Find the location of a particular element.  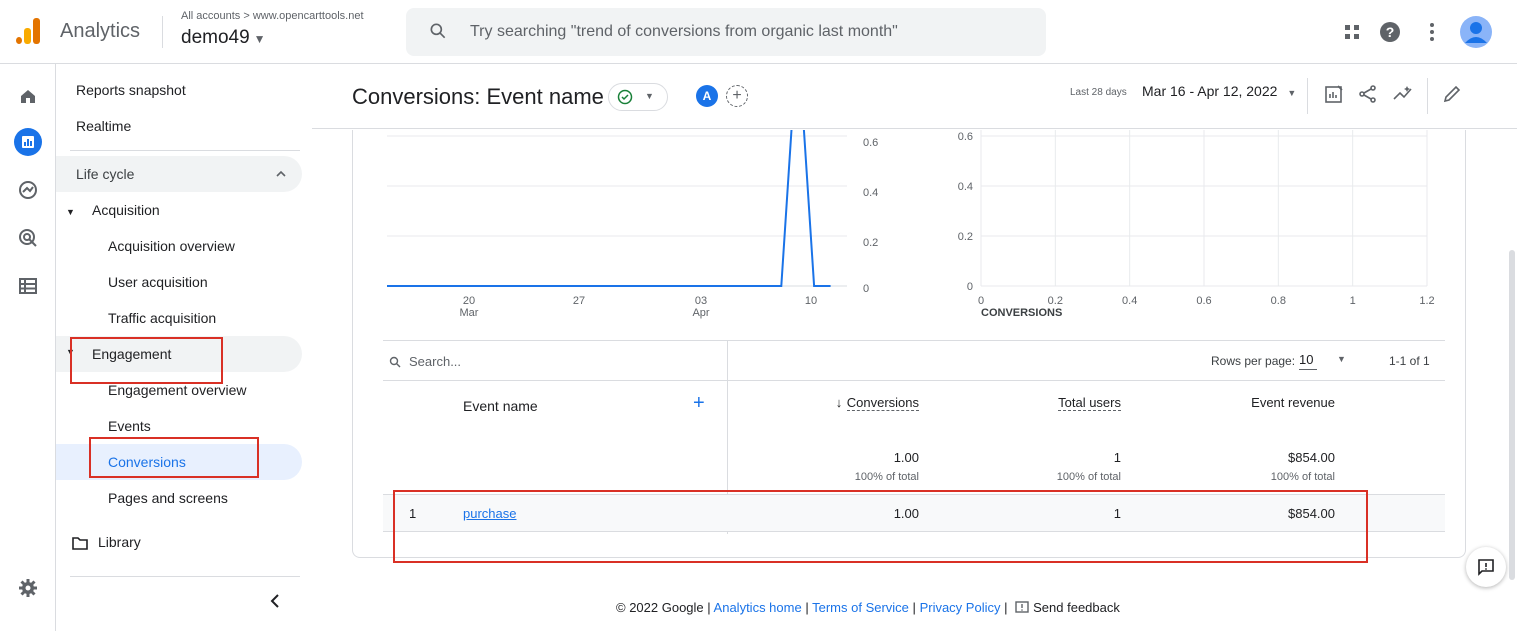

page-scrollbar is located at coordinates (1512, 415).